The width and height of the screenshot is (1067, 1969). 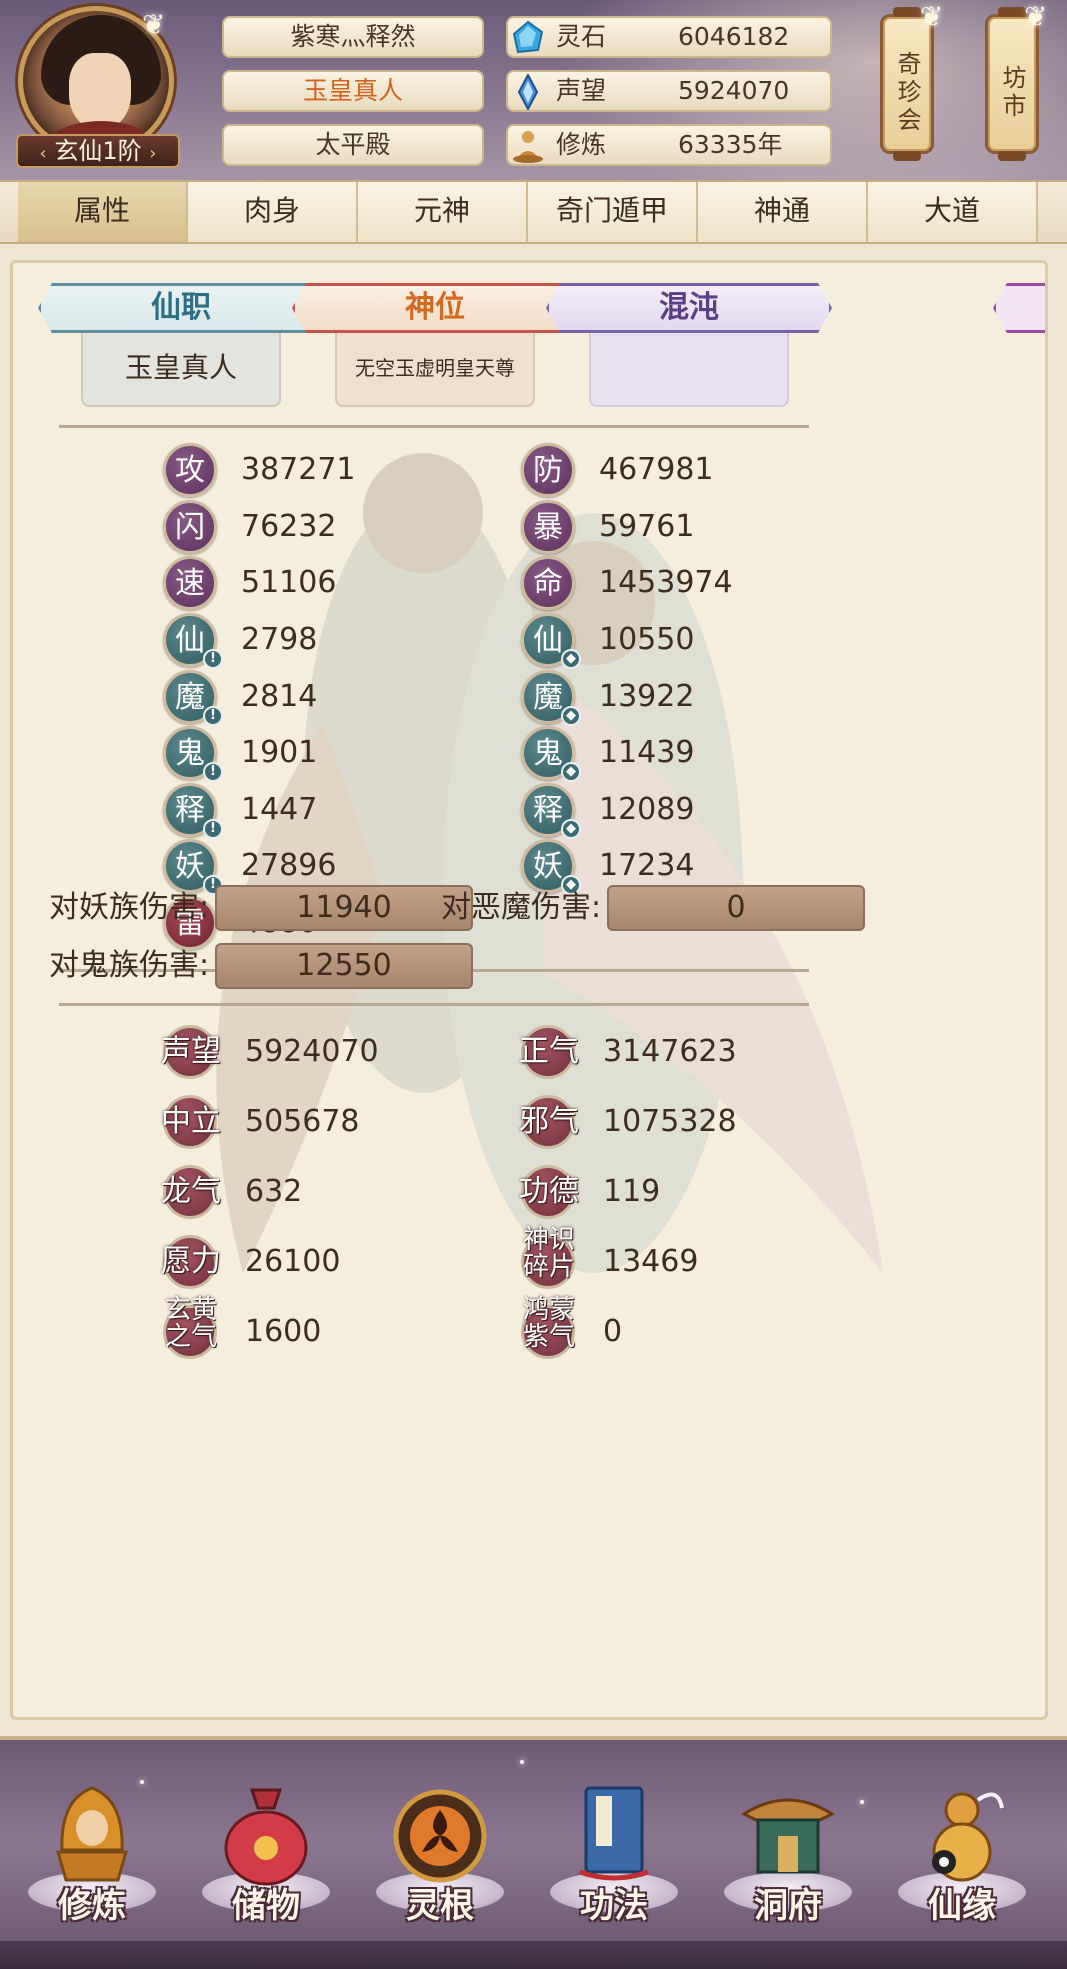 What do you see at coordinates (435, 370) in the screenshot?
I see `card-value: 无空玉虚明皇天尊` at bounding box center [435, 370].